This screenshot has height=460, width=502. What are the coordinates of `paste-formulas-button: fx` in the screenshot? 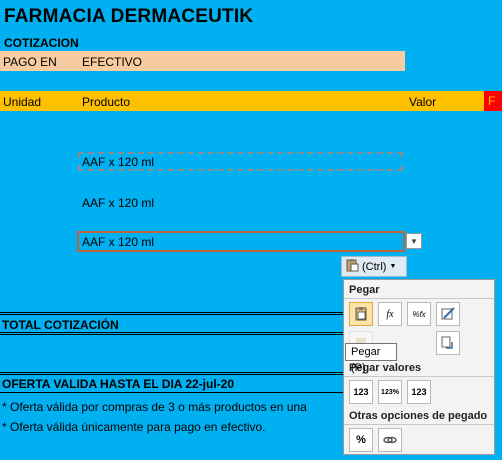 It's located at (390, 314).